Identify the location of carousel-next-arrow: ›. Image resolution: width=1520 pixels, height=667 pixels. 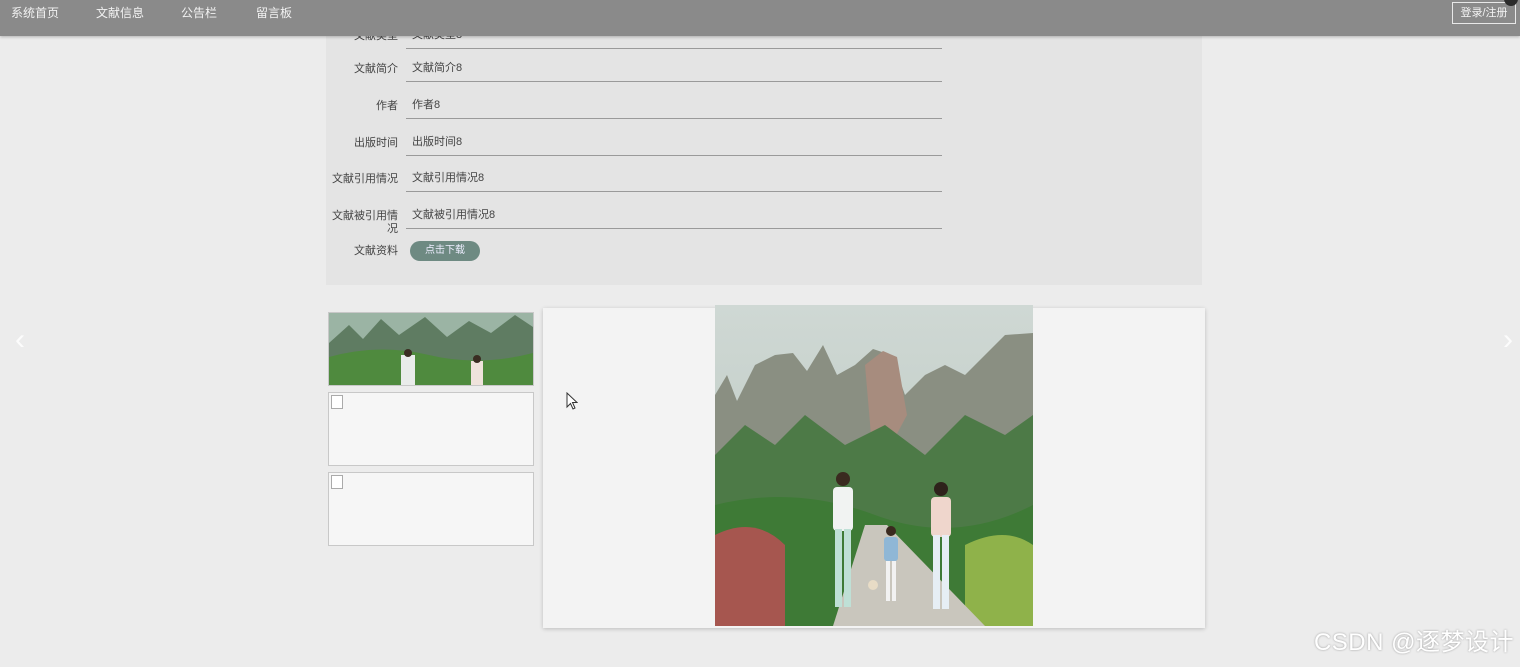
(1508, 340).